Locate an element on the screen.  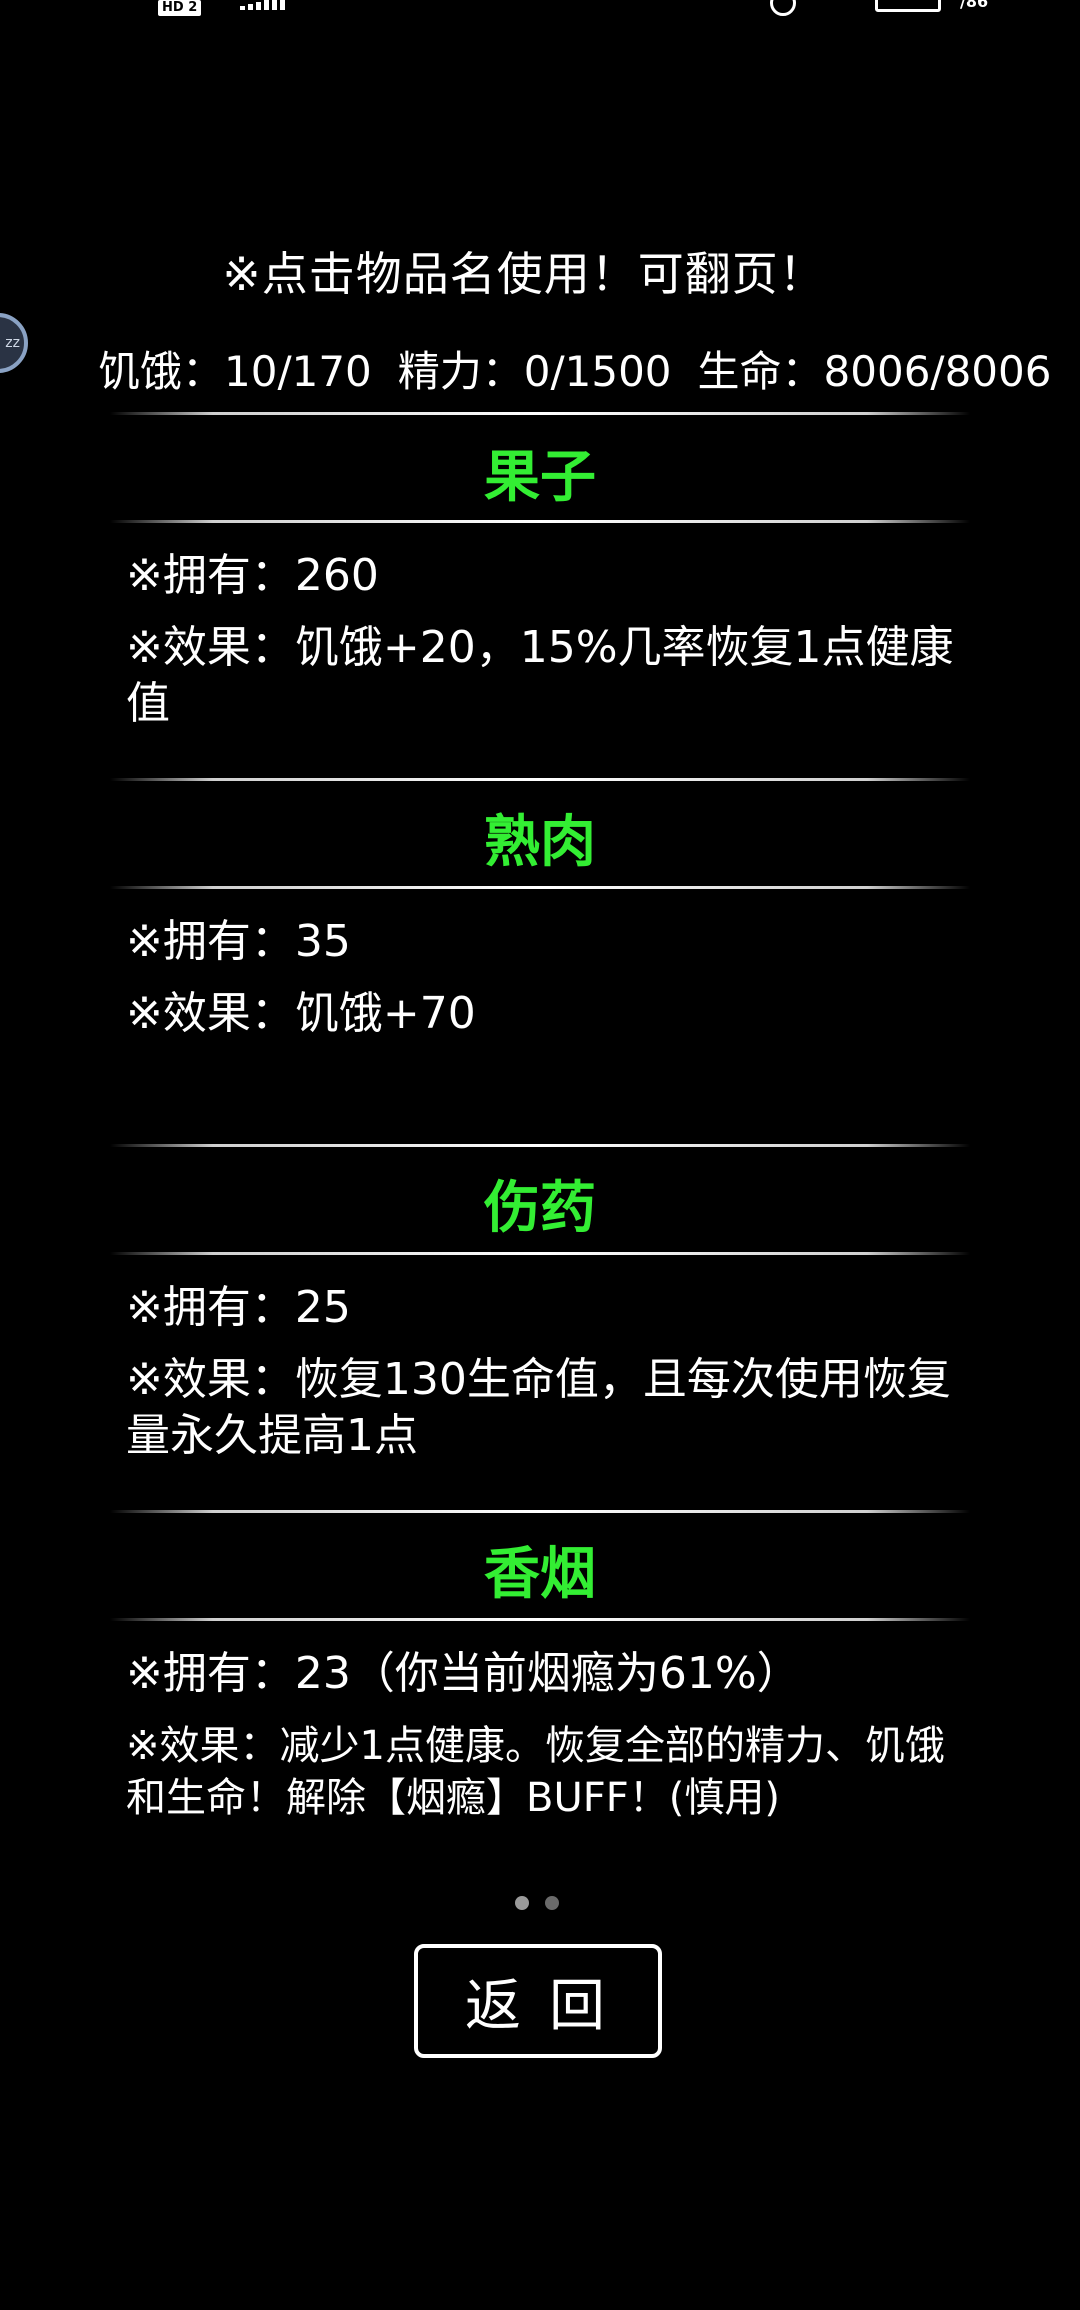
back-button: 返回 is located at coordinates (538, 2001).